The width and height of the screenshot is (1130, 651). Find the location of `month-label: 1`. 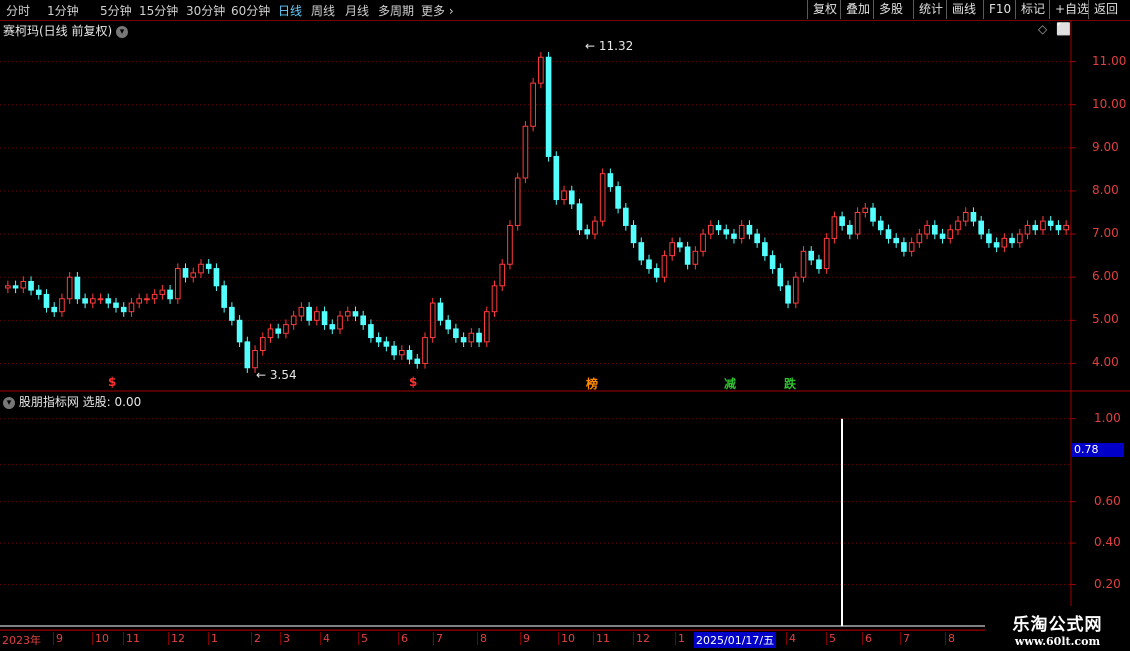

month-label: 1 is located at coordinates (213, 638).